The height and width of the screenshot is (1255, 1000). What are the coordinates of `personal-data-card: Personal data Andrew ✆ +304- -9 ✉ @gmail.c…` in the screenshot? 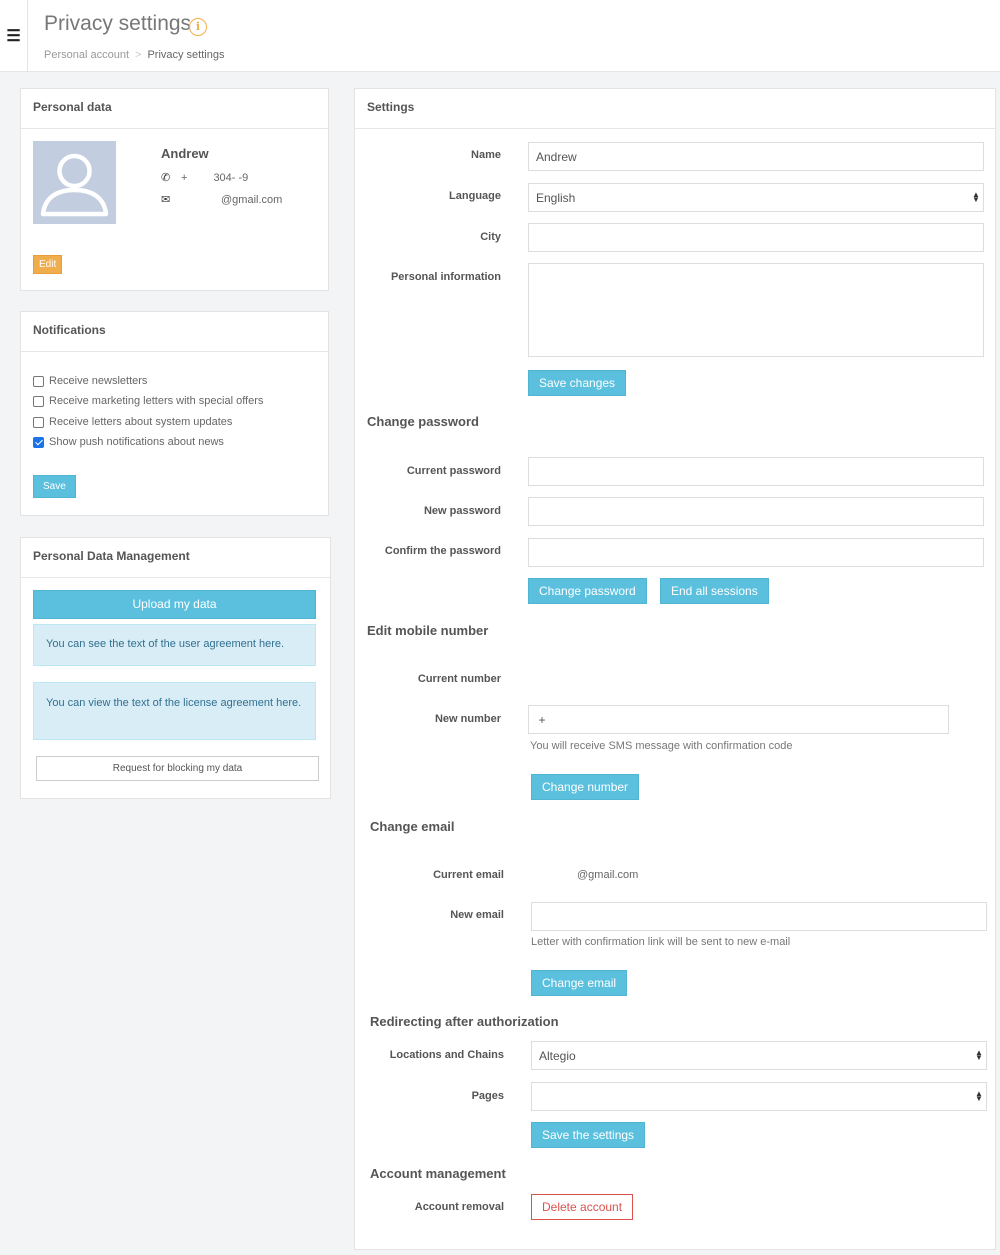 It's located at (174, 189).